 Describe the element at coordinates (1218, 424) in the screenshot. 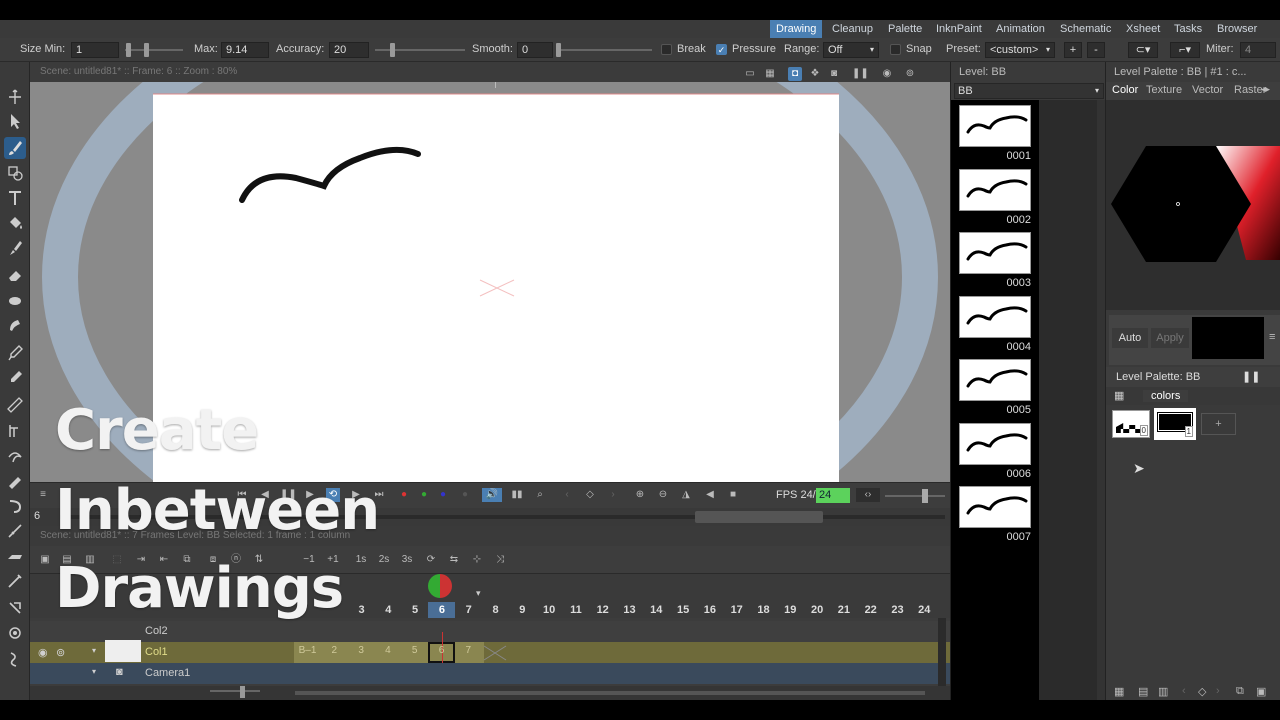

I see `add-style-button: +` at that location.